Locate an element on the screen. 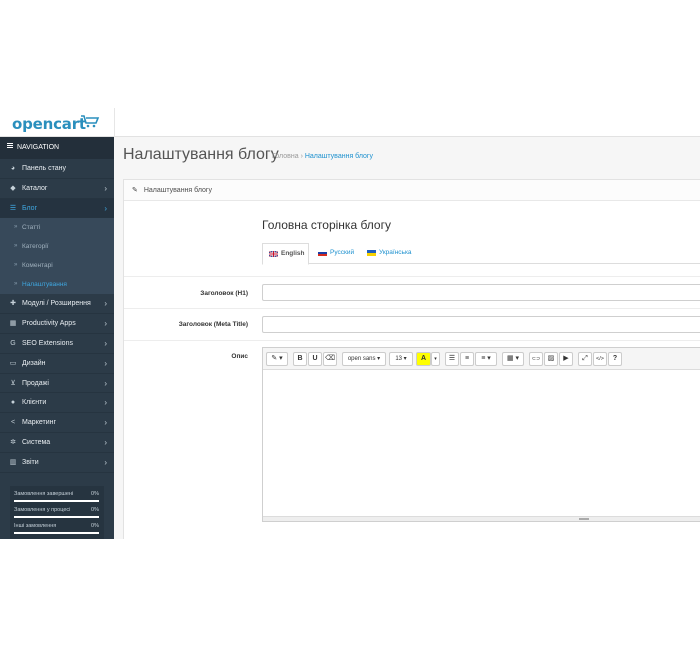 This screenshot has width=700, height=650. picture-button: ▨ is located at coordinates (551, 359).